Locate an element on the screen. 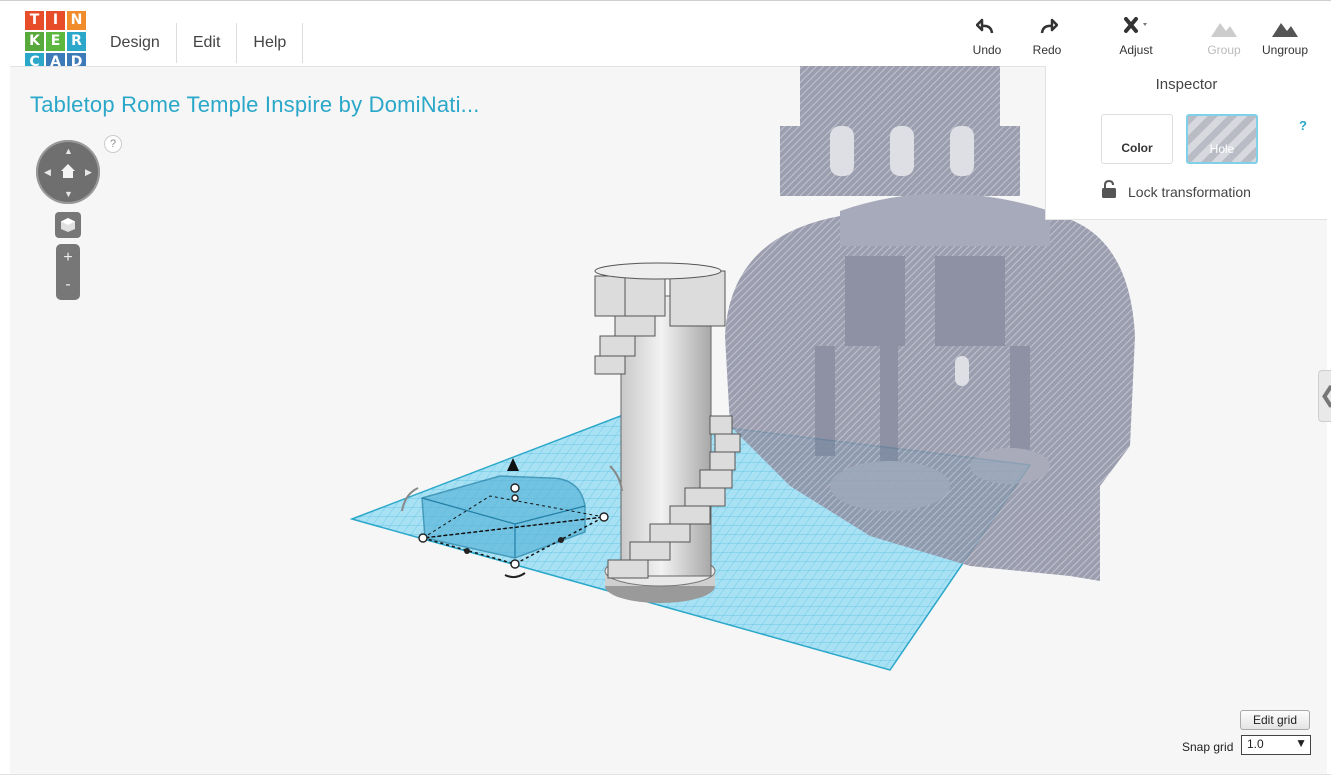 This screenshot has height=784, width=1331. logo-letter: I is located at coordinates (55, 20).